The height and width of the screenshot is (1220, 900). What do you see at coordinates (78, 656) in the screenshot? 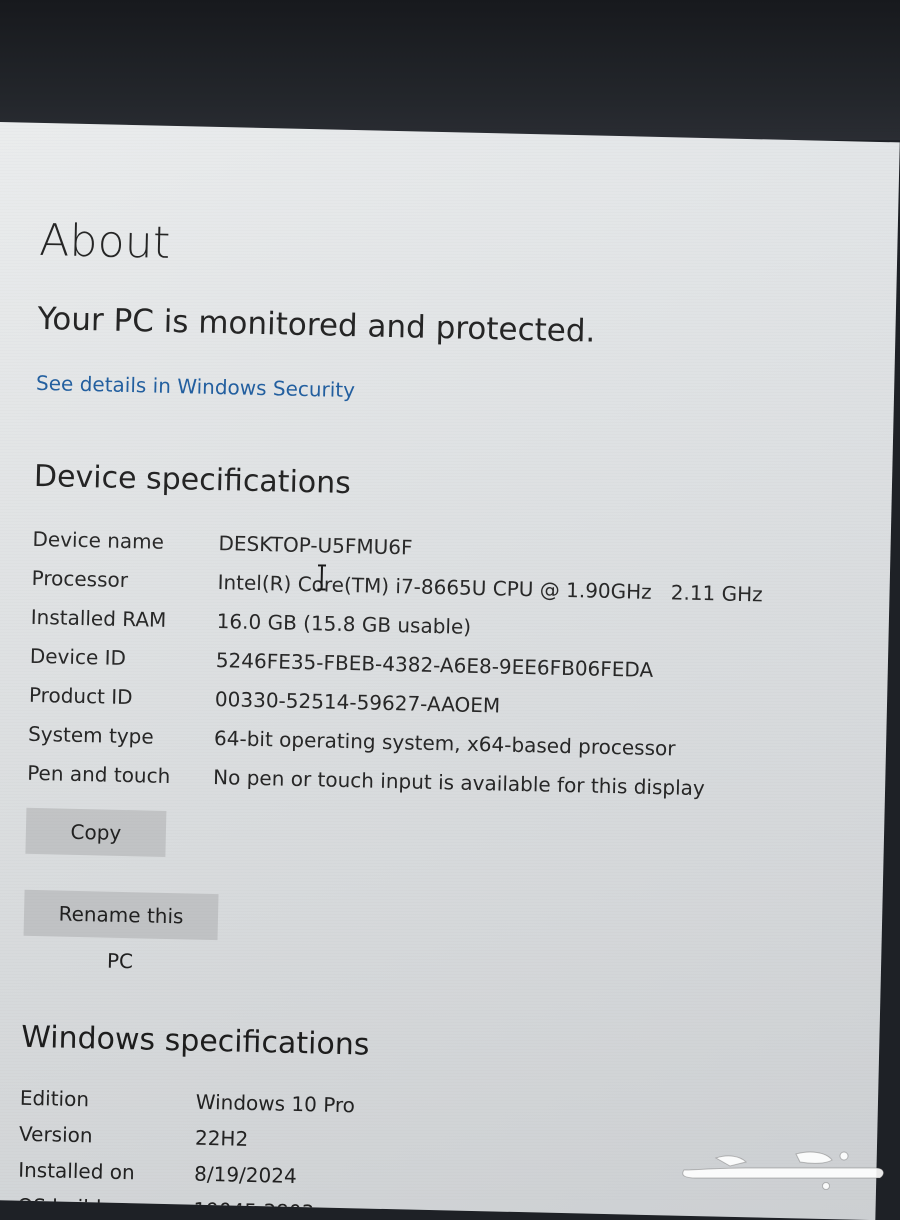
I see `spec-label: Device ID` at bounding box center [78, 656].